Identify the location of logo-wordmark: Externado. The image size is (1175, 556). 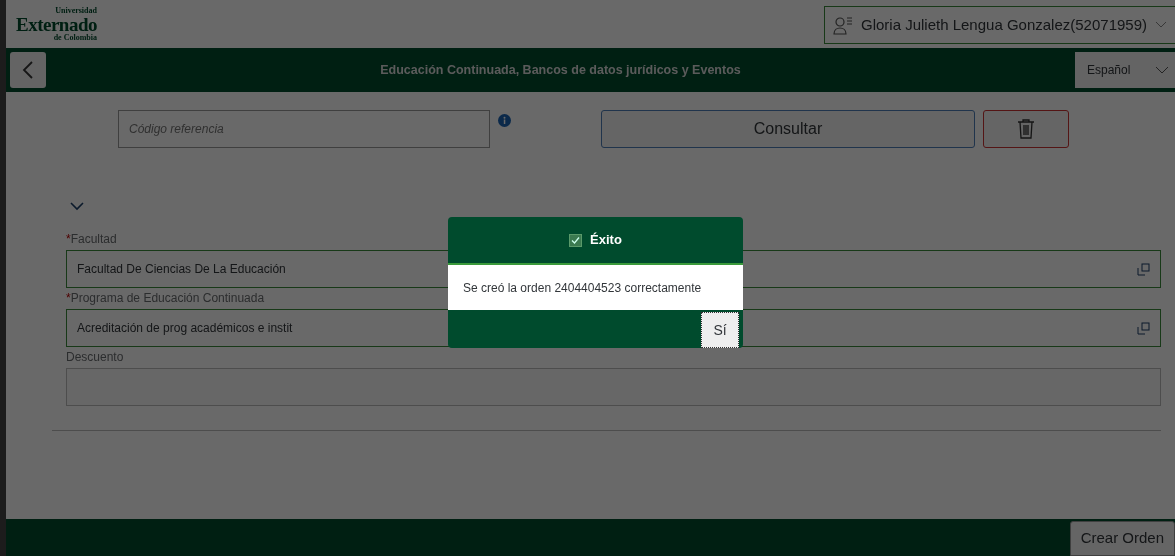
(56, 24).